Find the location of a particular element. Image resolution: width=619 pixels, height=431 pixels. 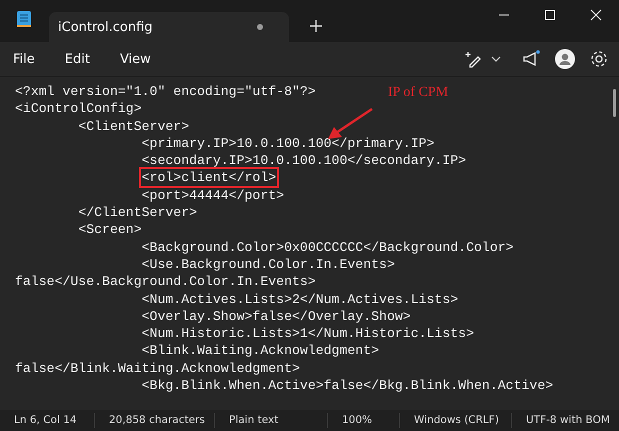

annotation-label: IP of CPM is located at coordinates (418, 93).